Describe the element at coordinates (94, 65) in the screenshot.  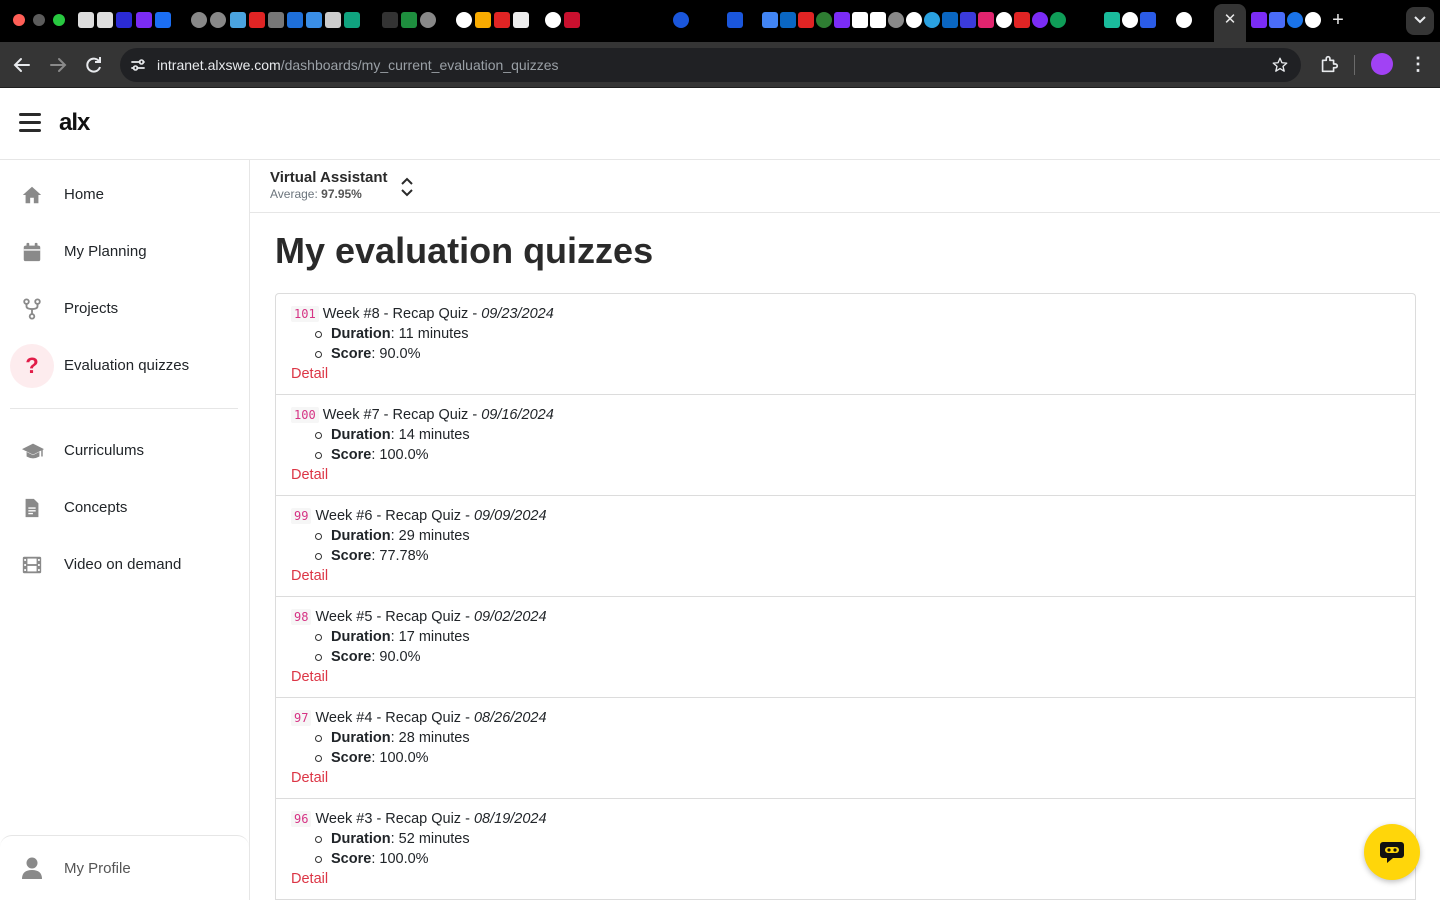
I see `reload-button` at that location.